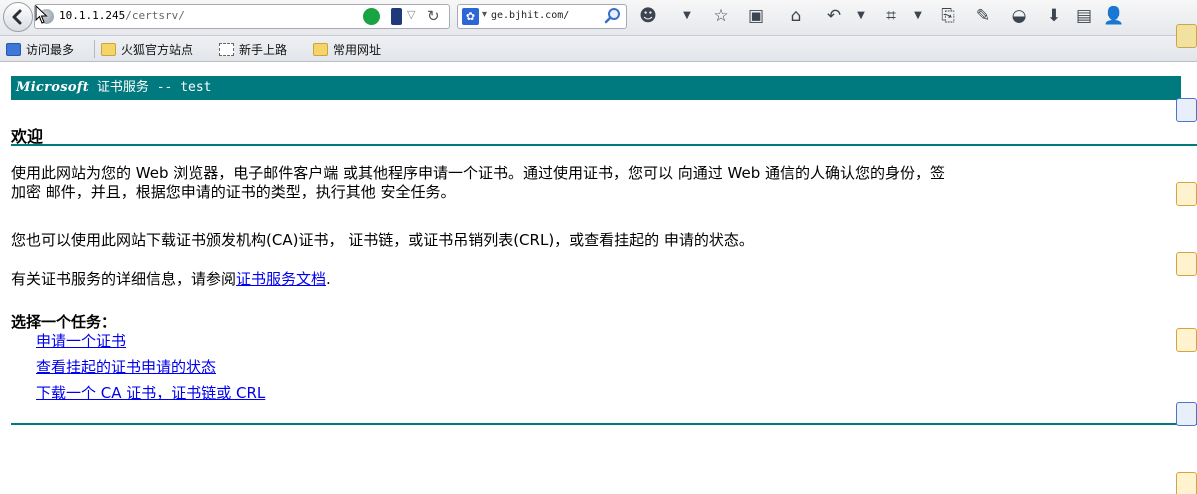 This screenshot has height=494, width=1197. Describe the element at coordinates (721, 16) in the screenshot. I see `bookmark-star-icon: ☆` at that location.